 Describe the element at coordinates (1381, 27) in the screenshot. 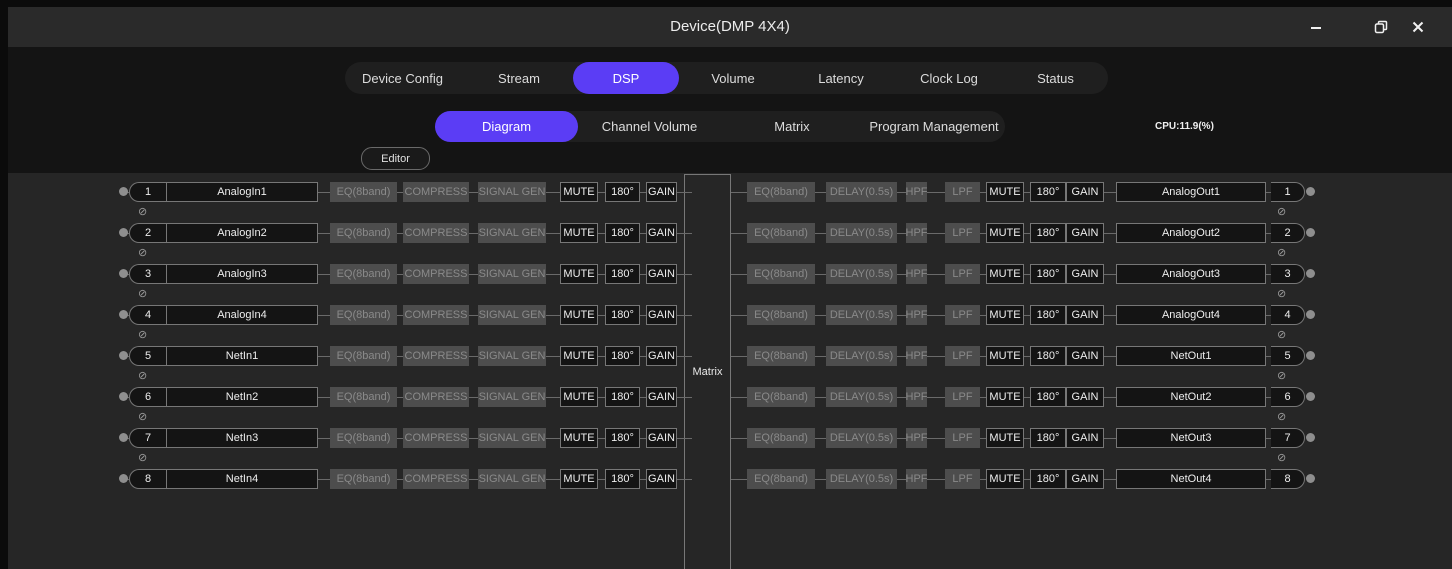

I see `restore-button` at that location.